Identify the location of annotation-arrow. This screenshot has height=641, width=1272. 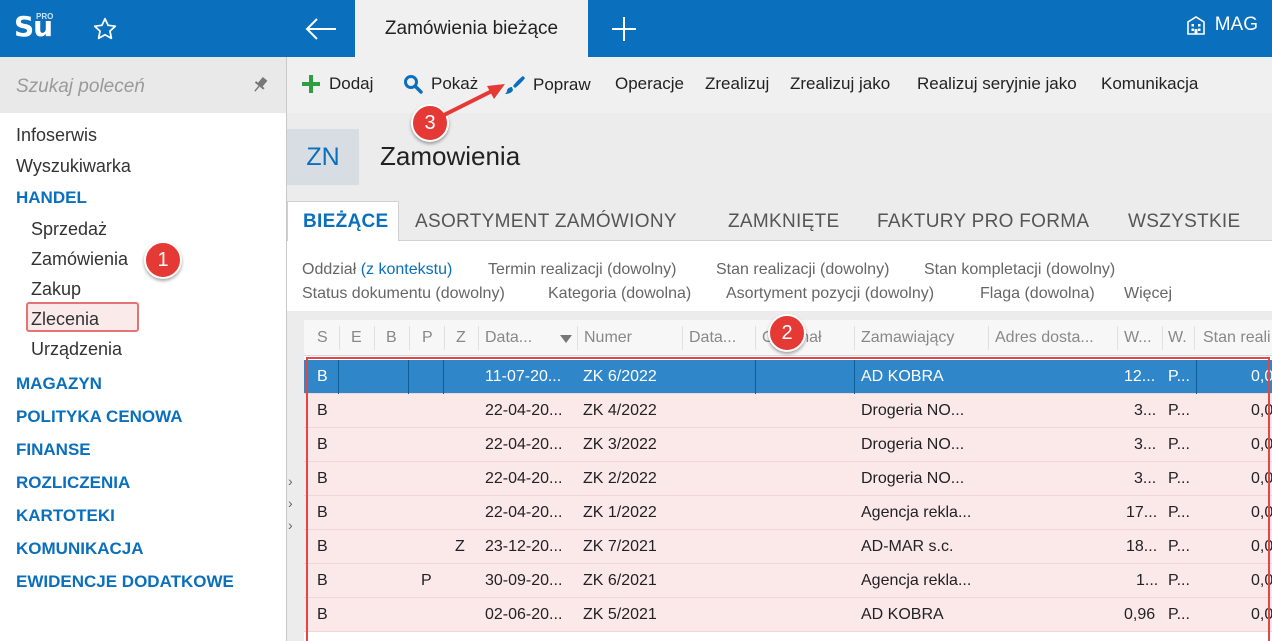
(472, 101).